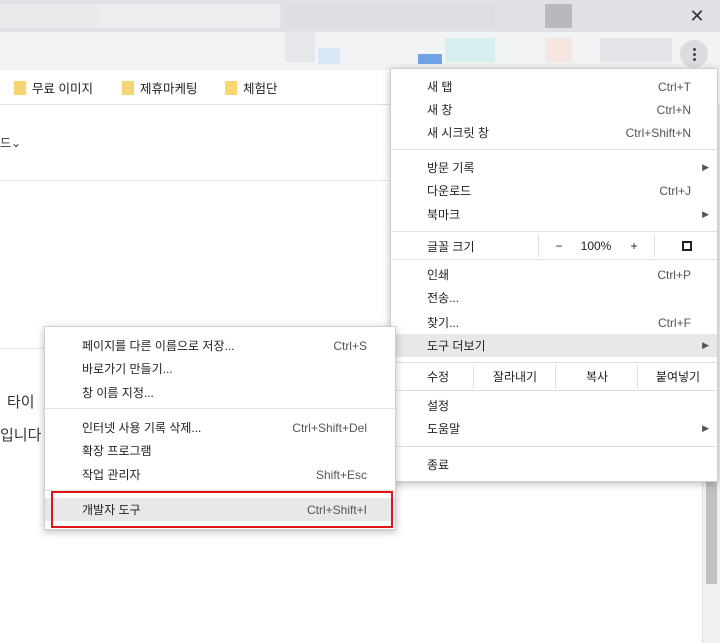  Describe the element at coordinates (554, 167) in the screenshot. I see `menu-item-history: 방문 기록 ▶` at that location.